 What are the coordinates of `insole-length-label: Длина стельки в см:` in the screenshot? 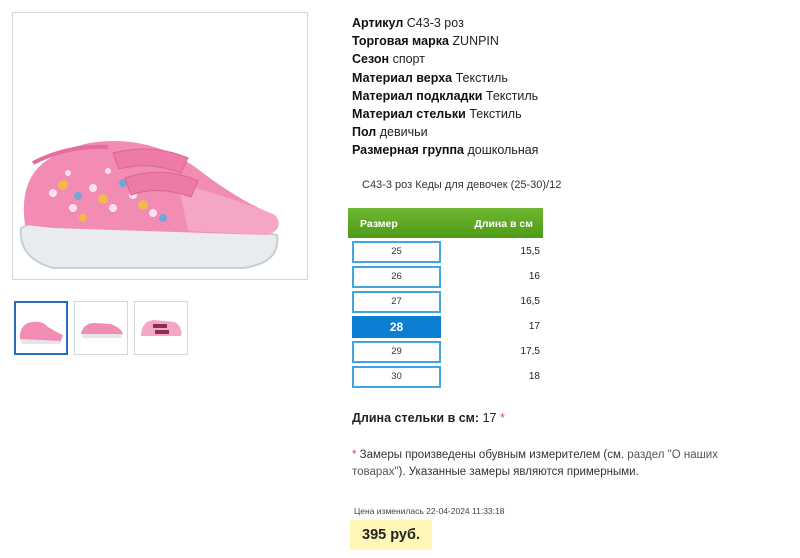 It's located at (416, 418).